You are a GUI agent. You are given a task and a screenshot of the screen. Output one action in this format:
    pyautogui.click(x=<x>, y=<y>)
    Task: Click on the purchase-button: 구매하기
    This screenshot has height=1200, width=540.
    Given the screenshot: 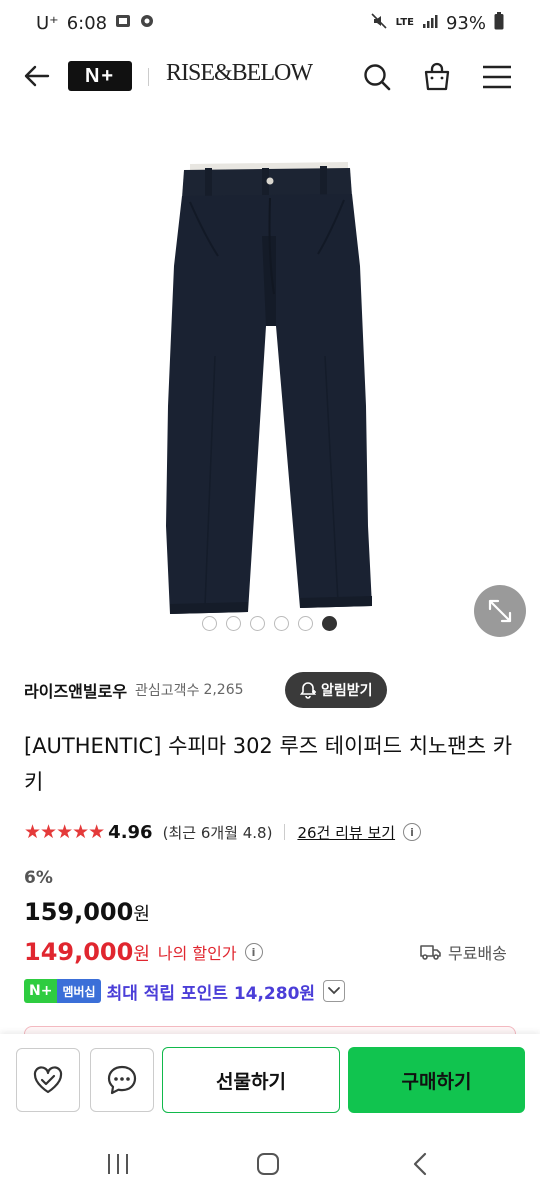 What is the action you would take?
    pyautogui.click(x=436, y=1080)
    